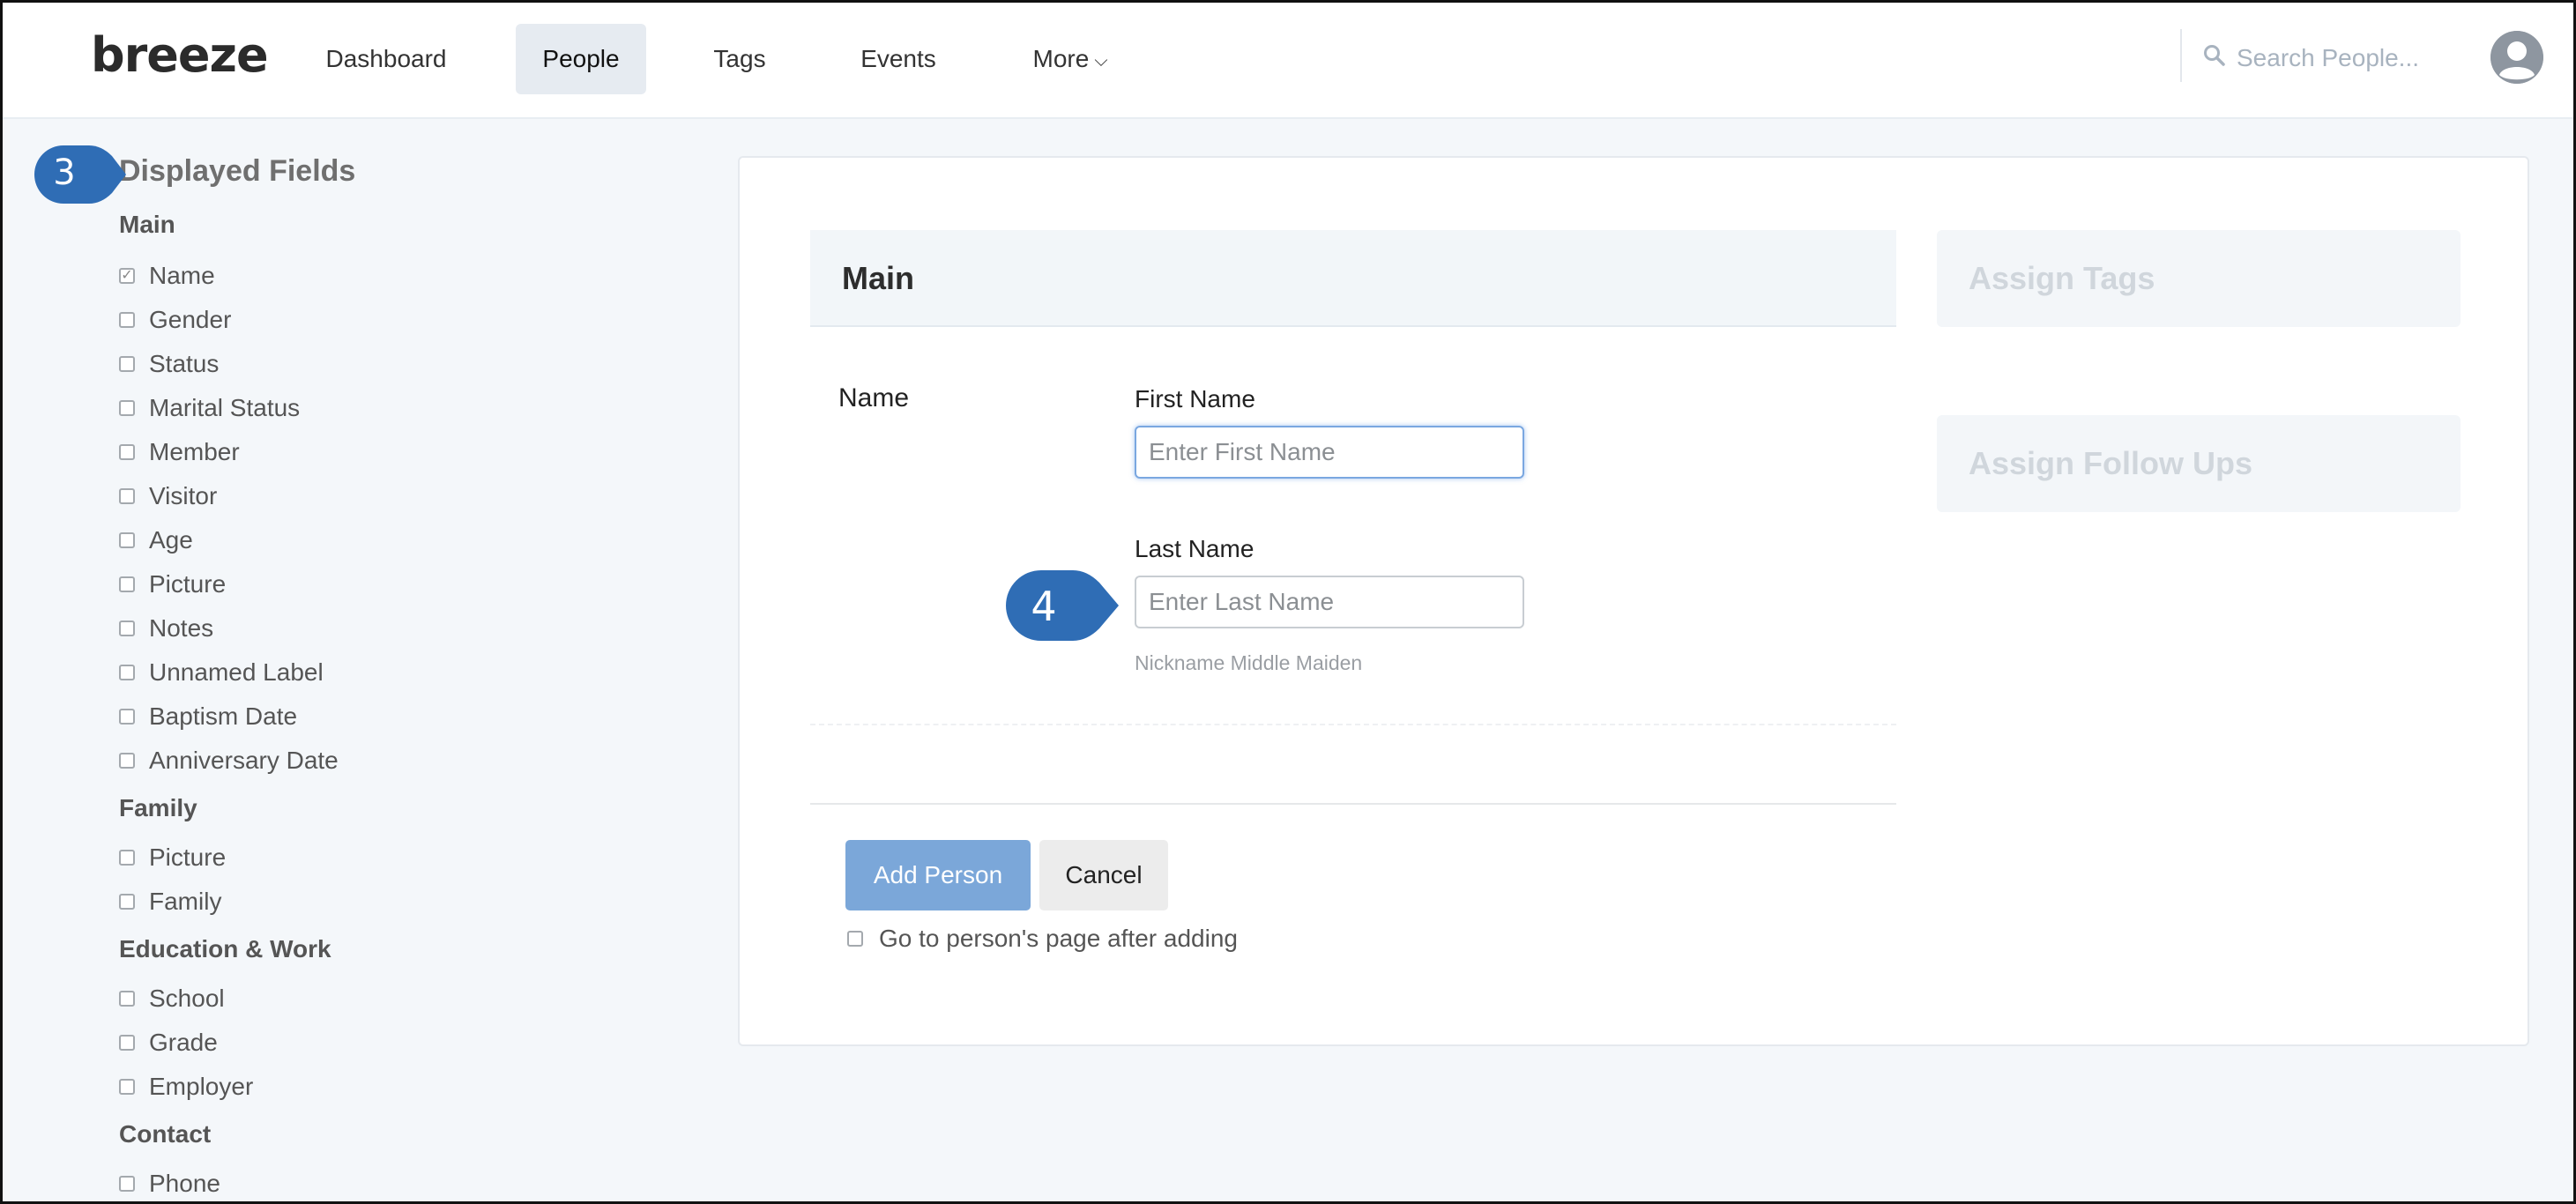 The height and width of the screenshot is (1204, 2576). I want to click on field-label: Anniversary Date, so click(244, 760).